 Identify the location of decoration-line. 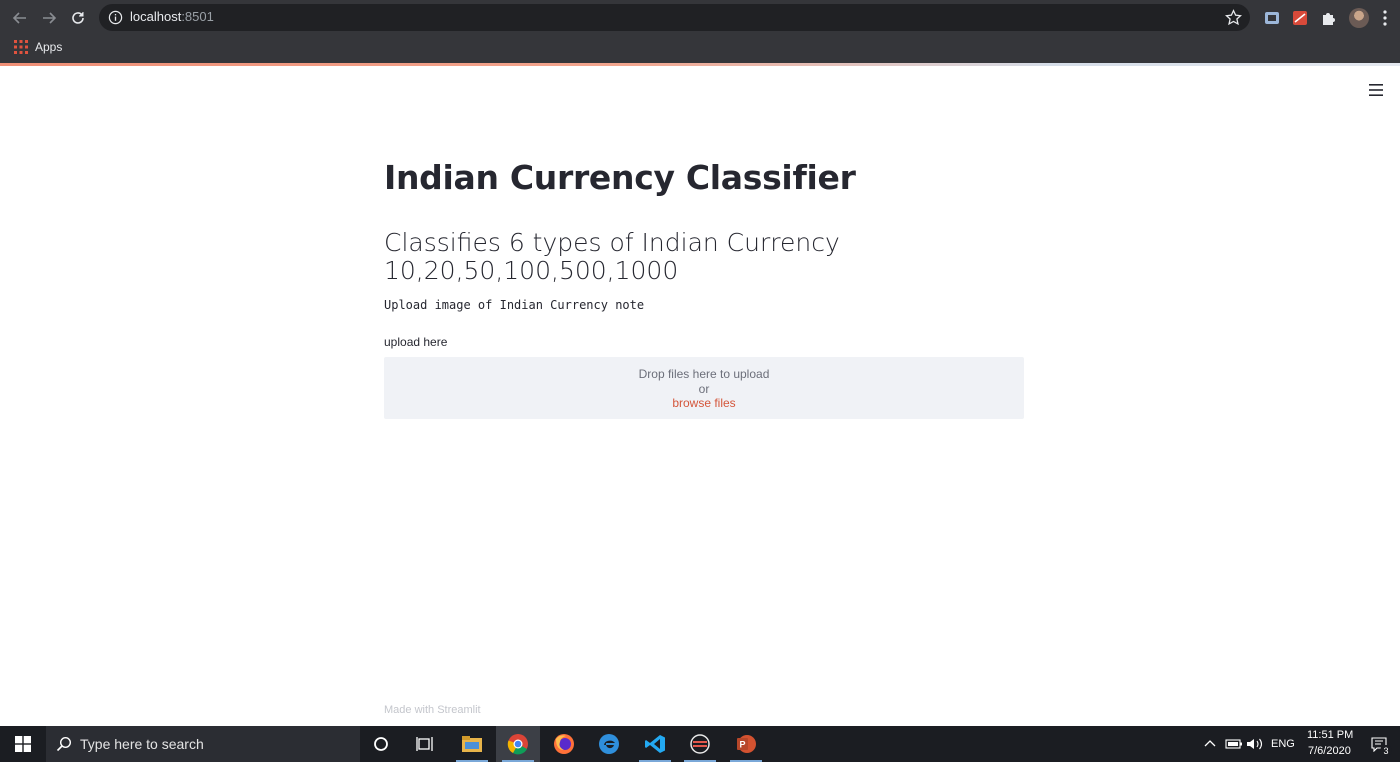
(700, 64).